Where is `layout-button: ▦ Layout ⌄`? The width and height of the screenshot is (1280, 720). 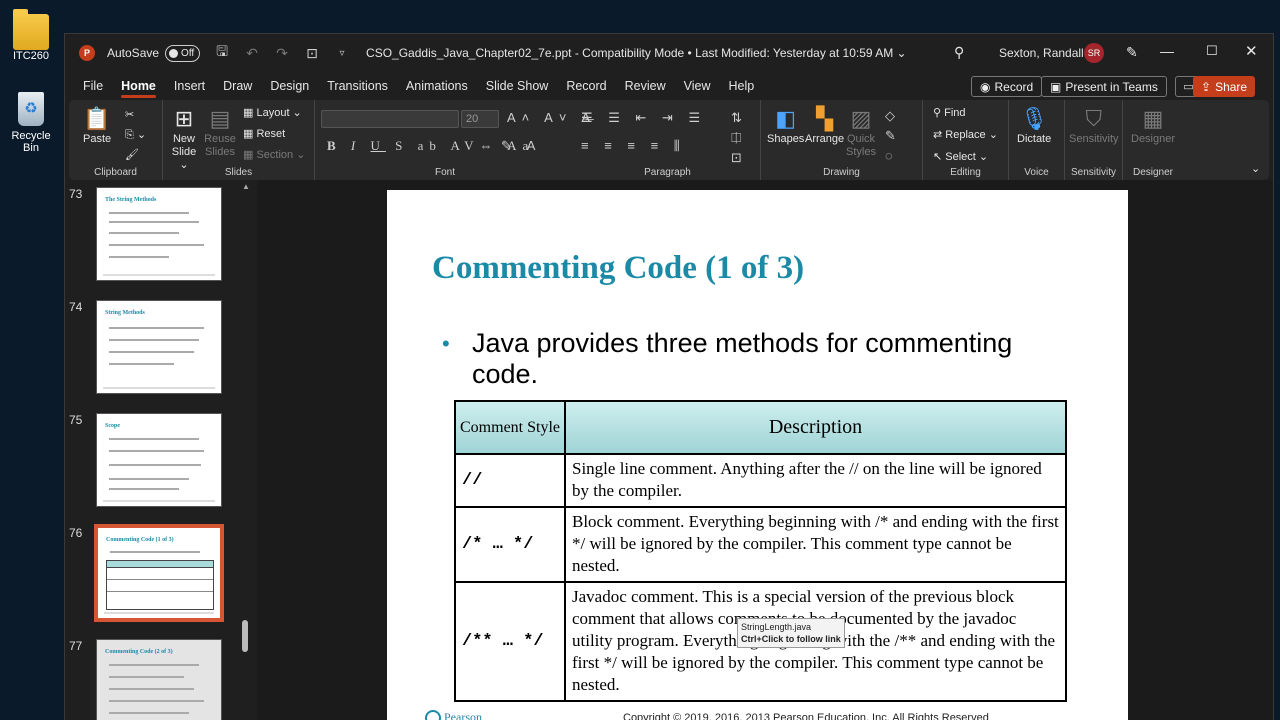 layout-button: ▦ Layout ⌄ is located at coordinates (272, 112).